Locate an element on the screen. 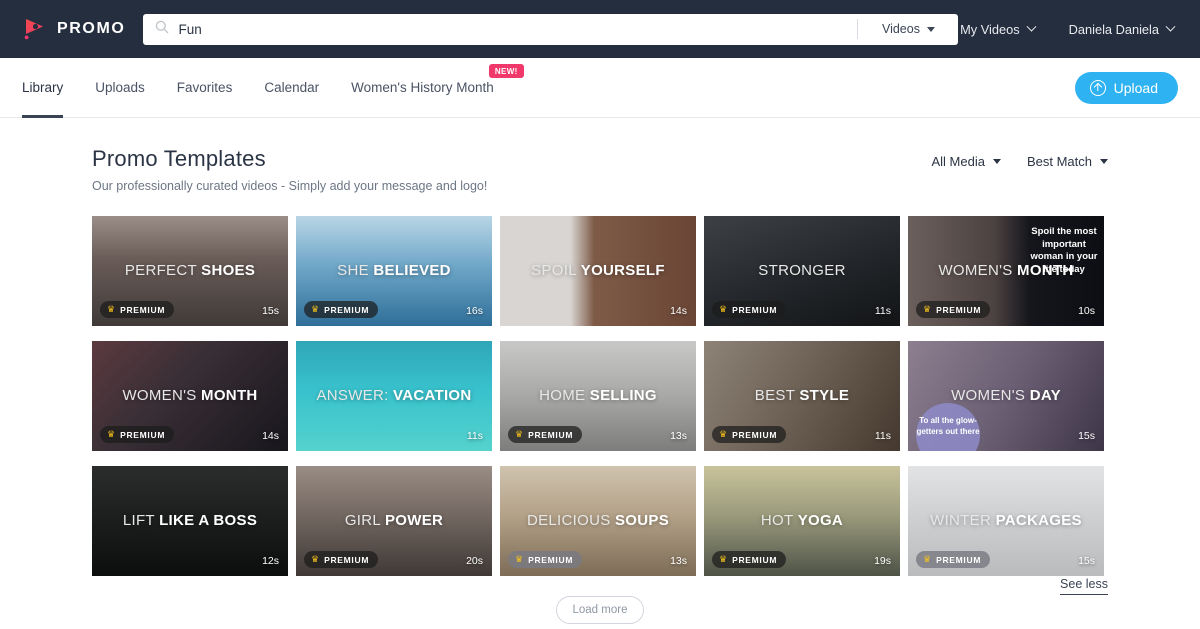 This screenshot has width=1200, height=629. template-card: GIRL POWER ♛ PREMIUM 20s is located at coordinates (394, 521).